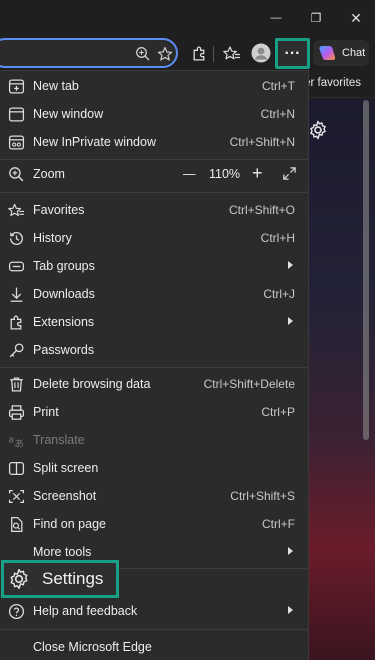 The width and height of the screenshot is (375, 660). What do you see at coordinates (257, 177) in the screenshot?
I see `zoom-in-button: +` at bounding box center [257, 177].